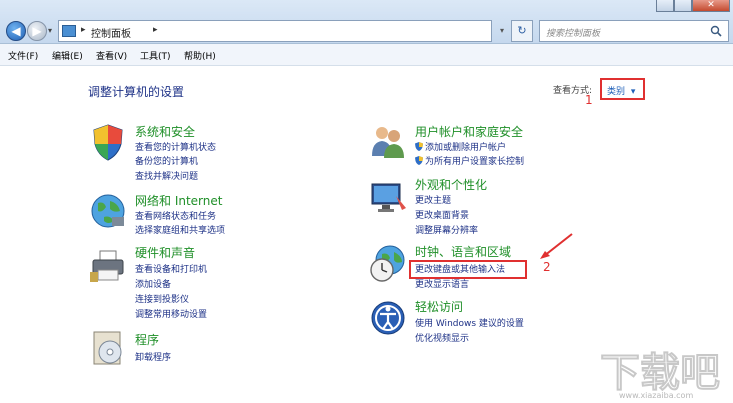 This screenshot has height=403, width=733. What do you see at coordinates (153, 356) in the screenshot?
I see `link-uninstall-program: 卸载程序` at bounding box center [153, 356].